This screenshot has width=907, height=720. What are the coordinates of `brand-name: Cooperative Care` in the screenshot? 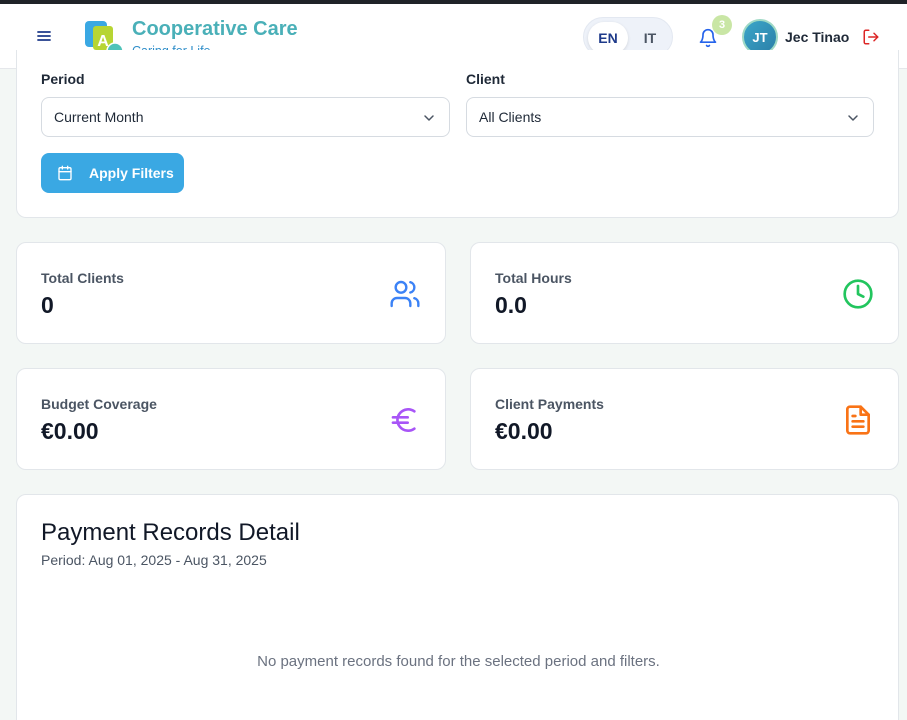 It's located at (215, 29).